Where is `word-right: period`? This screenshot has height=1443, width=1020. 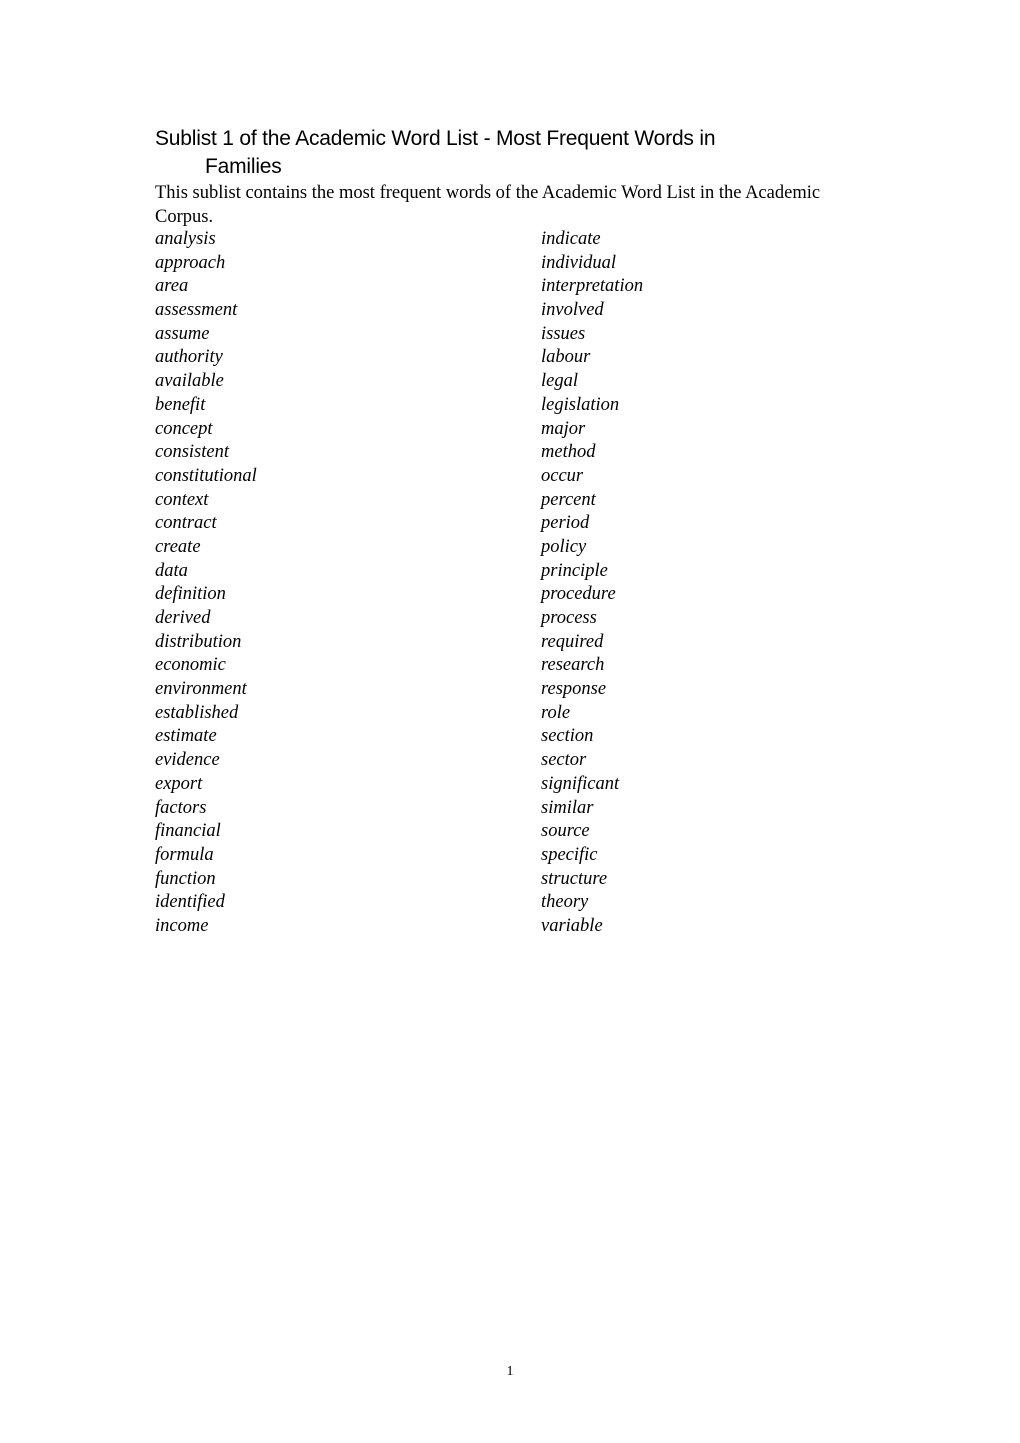 word-right: period is located at coordinates (565, 523).